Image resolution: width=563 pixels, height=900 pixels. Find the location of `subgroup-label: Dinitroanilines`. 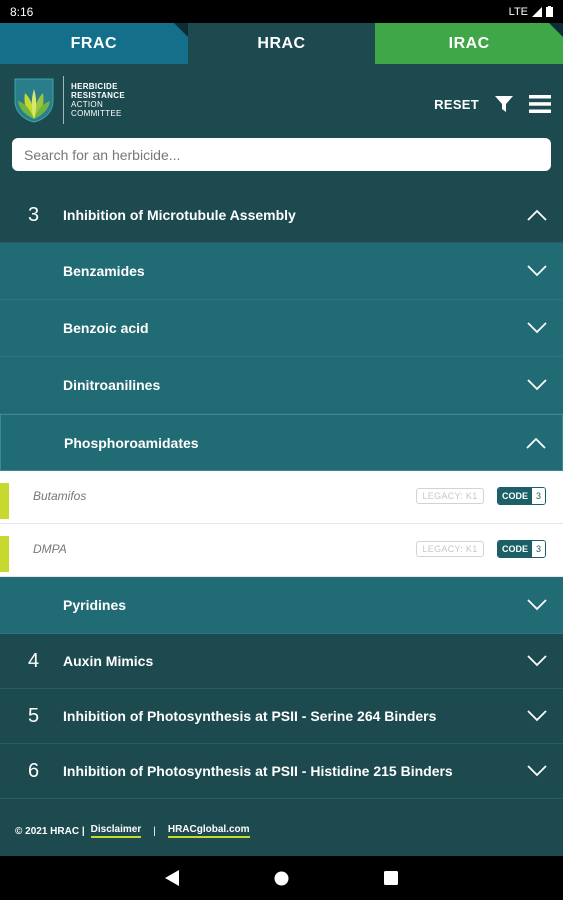

subgroup-label: Dinitroanilines is located at coordinates (112, 385).